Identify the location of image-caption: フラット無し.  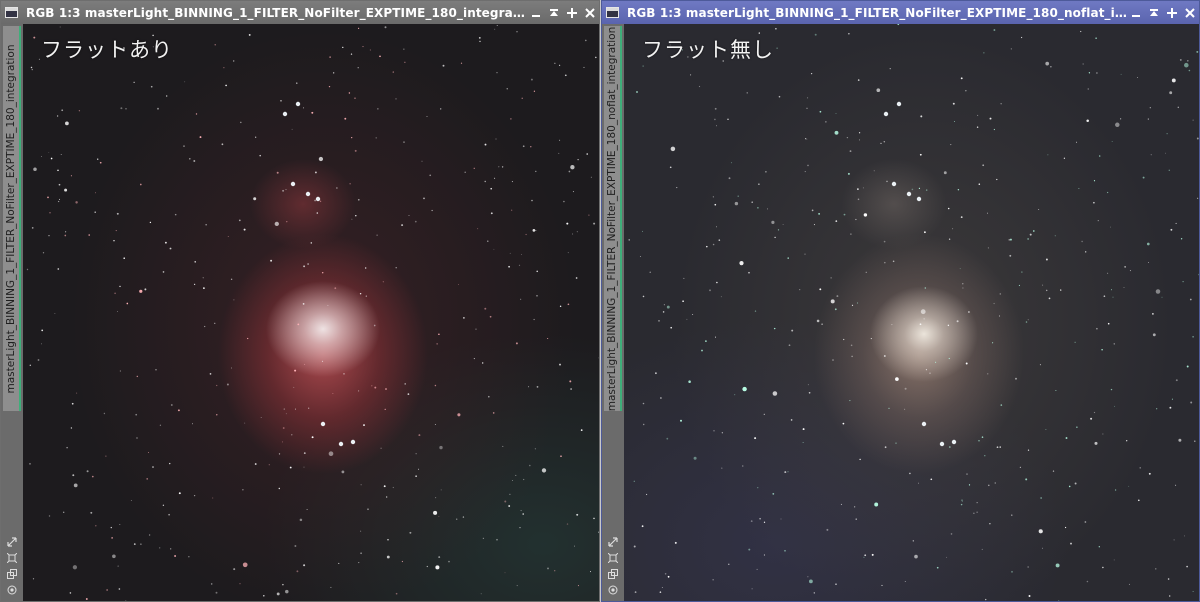
(708, 50).